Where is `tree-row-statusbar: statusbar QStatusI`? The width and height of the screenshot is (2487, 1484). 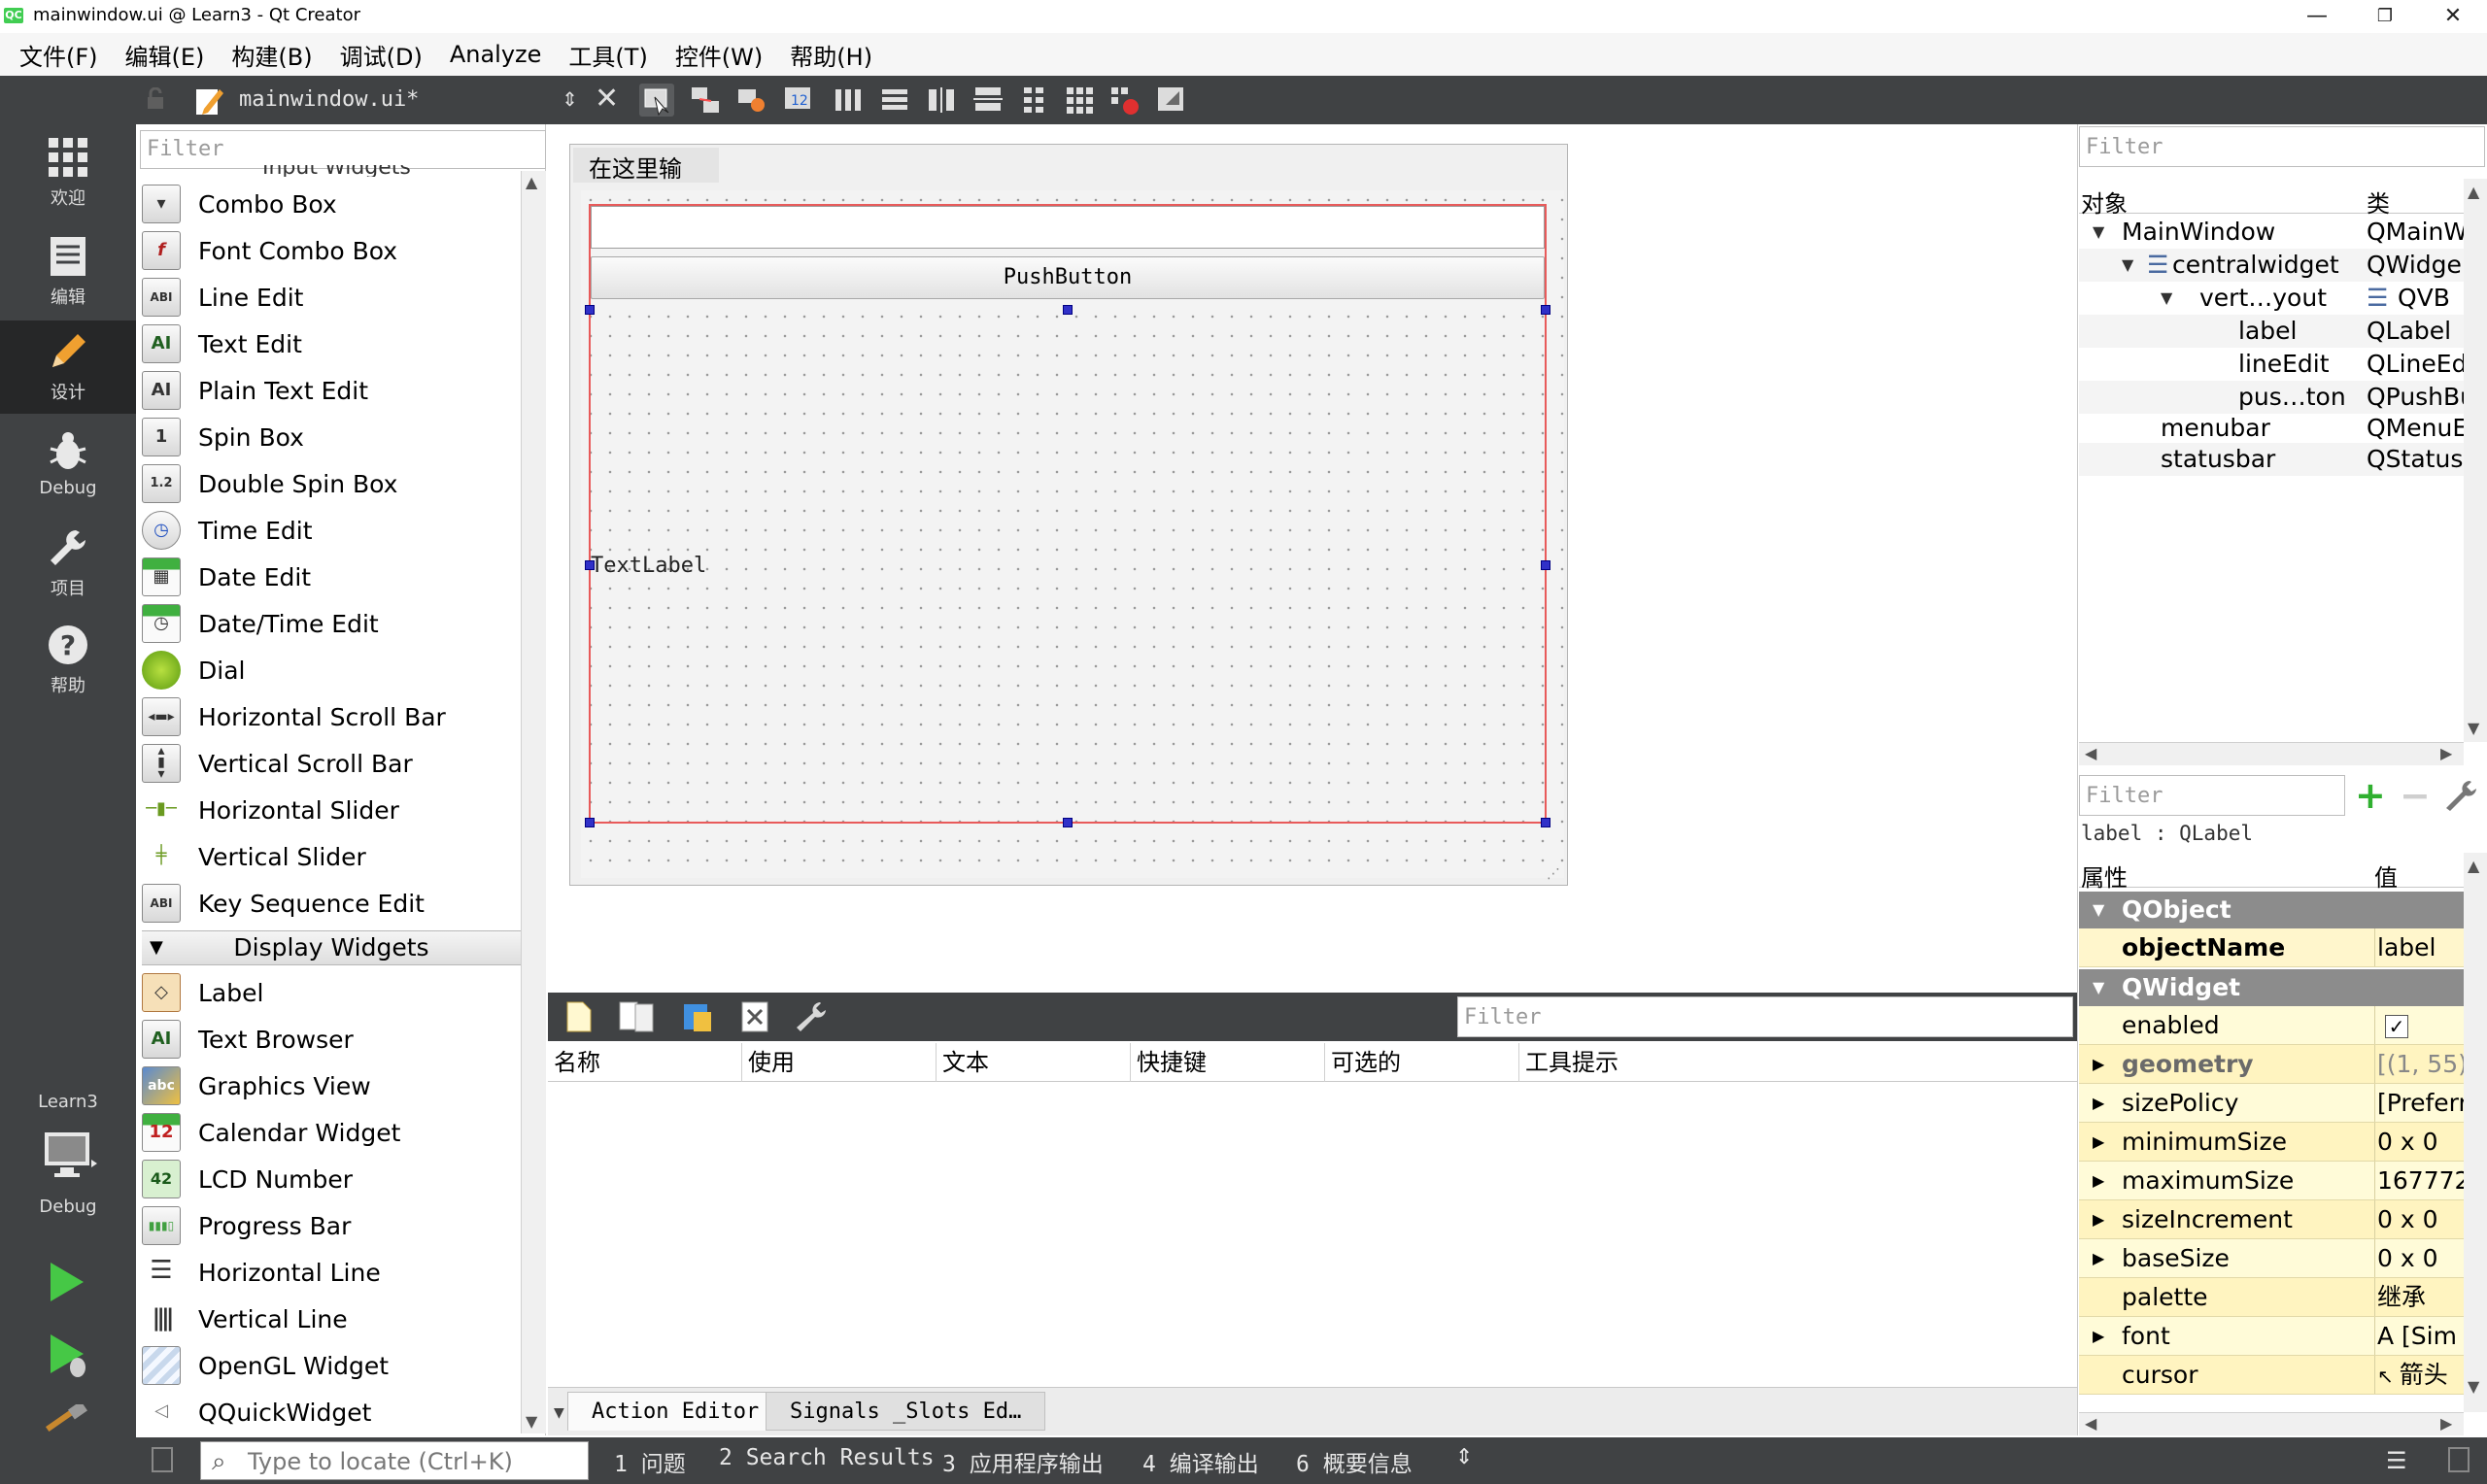
tree-row-statusbar: statusbar QStatusI is located at coordinates (2271, 459).